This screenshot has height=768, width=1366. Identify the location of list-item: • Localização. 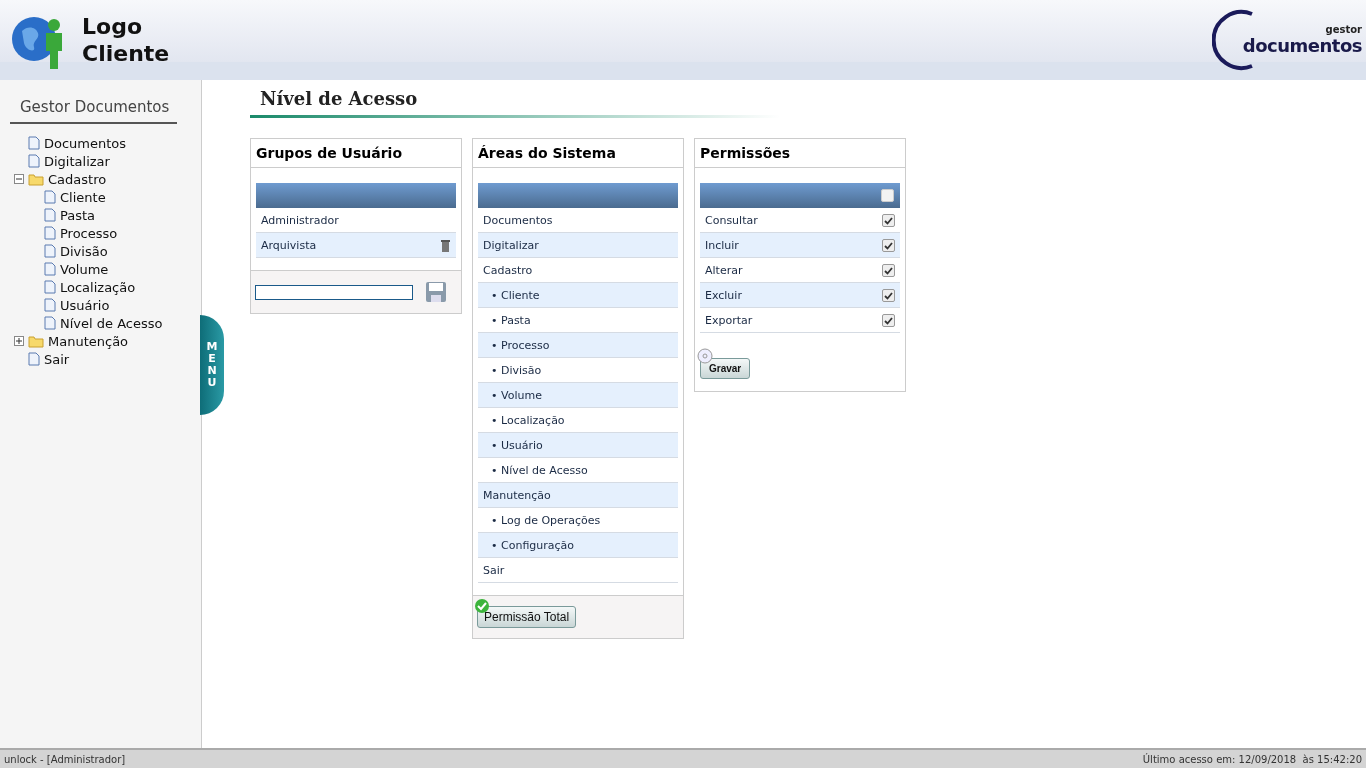
(524, 420).